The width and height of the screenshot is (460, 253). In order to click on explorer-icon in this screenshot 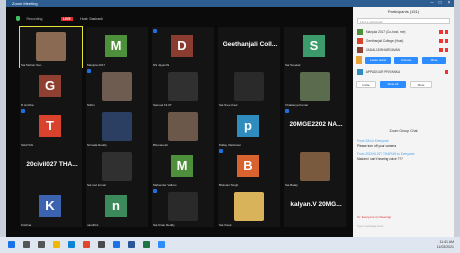, I will do `click(56, 244)`.